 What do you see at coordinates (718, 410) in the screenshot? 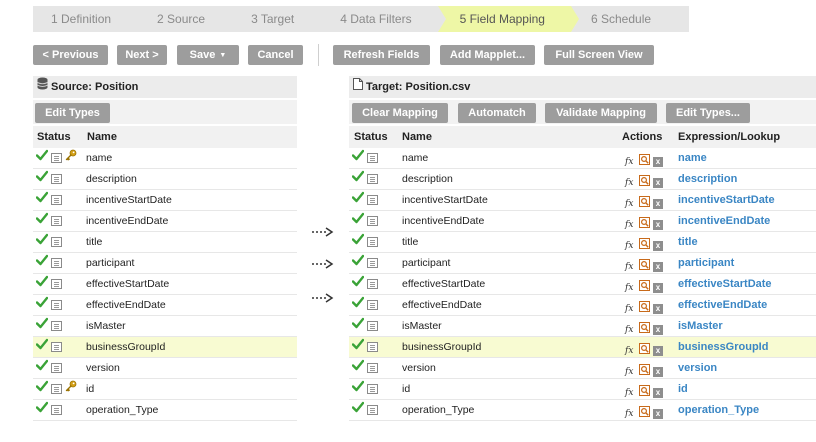
I see `expression-link: operation_Type` at bounding box center [718, 410].